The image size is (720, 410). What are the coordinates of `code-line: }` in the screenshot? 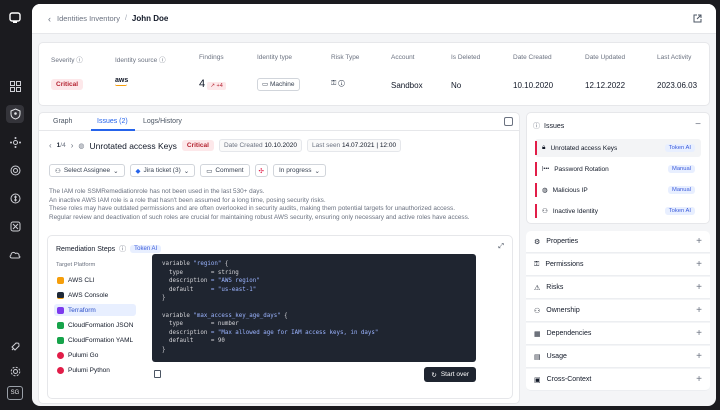 It's located at (164, 349).